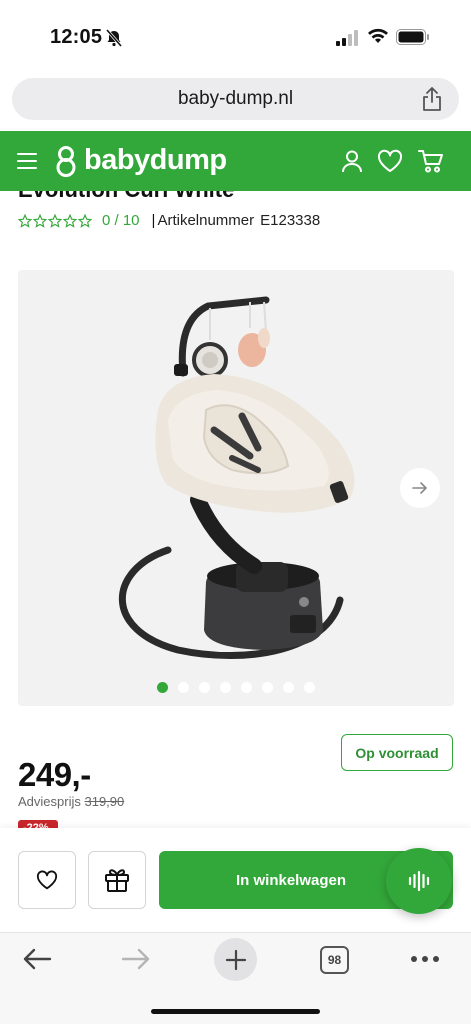 This screenshot has width=471, height=1024. I want to click on voice-assistant-button, so click(419, 881).